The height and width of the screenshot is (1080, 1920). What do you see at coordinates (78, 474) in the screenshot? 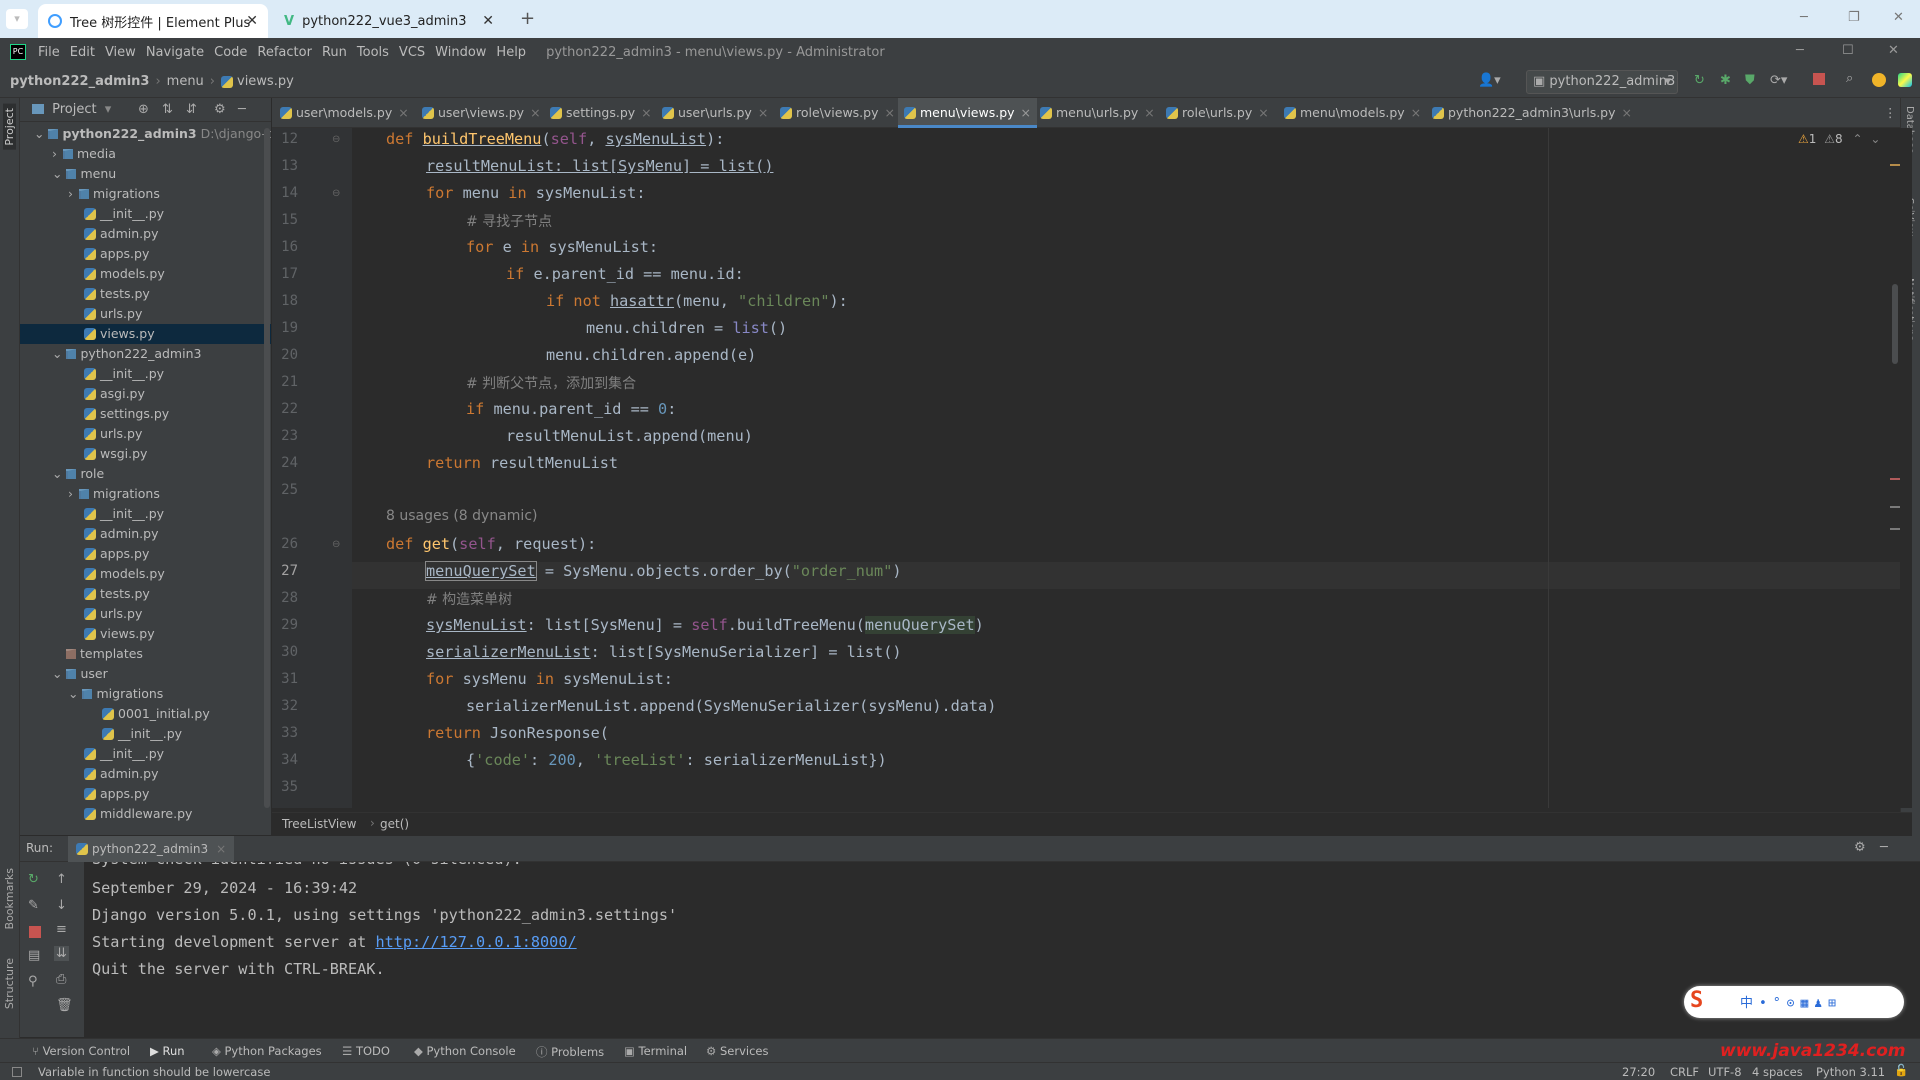
I see `tree-folder-role: ⌄ role` at bounding box center [78, 474].